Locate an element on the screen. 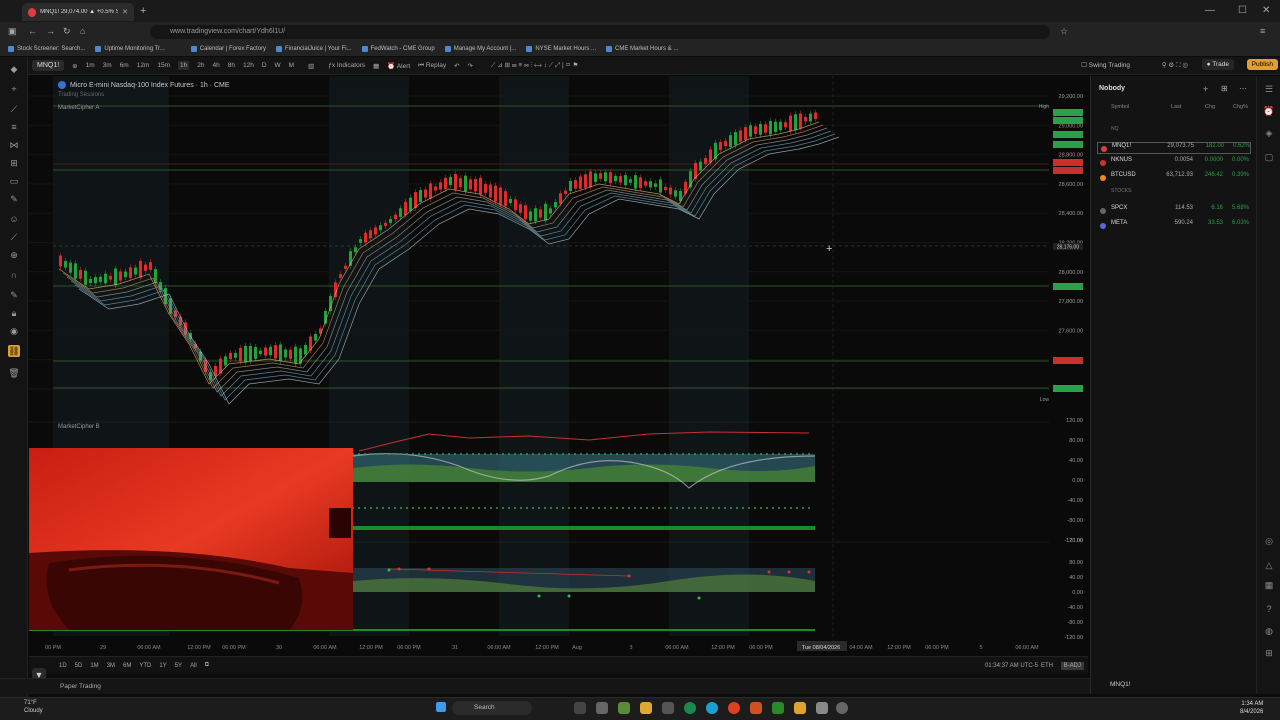  alert-button: ⏰ Alert is located at coordinates (398, 66).